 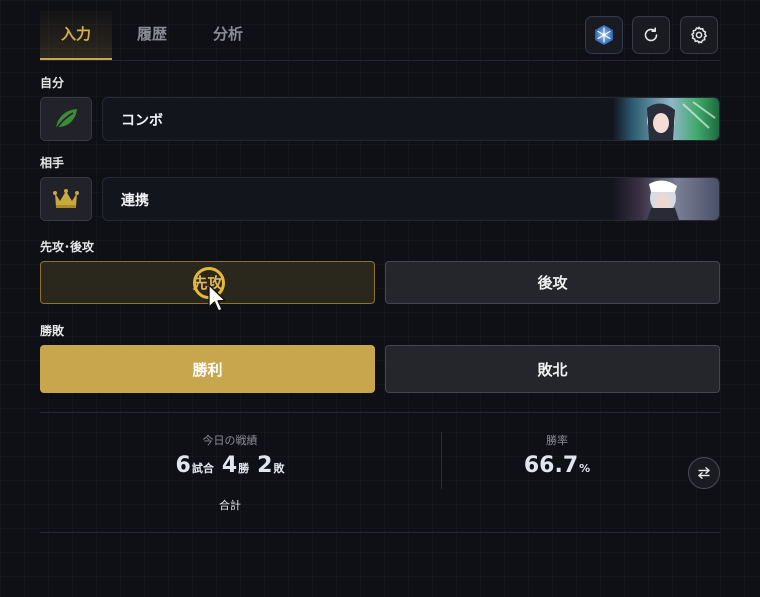 I want to click on snowflake-app-icon, so click(x=604, y=35).